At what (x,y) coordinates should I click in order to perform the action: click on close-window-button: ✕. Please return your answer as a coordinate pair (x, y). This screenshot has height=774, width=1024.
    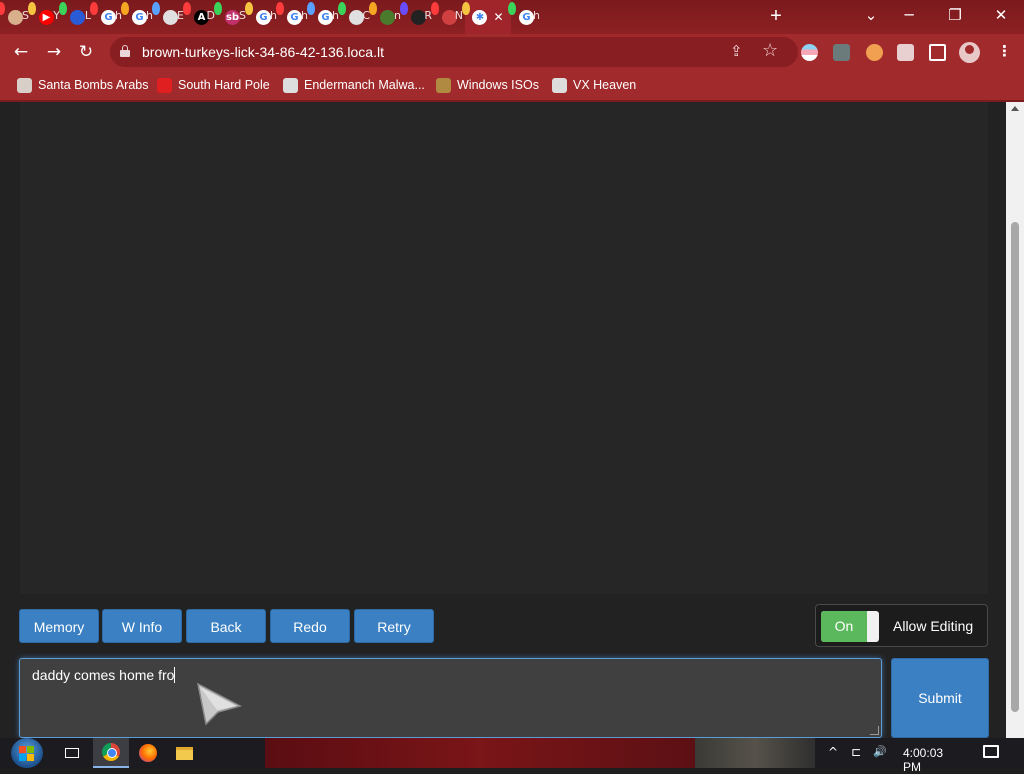
    Looking at the image, I should click on (1001, 16).